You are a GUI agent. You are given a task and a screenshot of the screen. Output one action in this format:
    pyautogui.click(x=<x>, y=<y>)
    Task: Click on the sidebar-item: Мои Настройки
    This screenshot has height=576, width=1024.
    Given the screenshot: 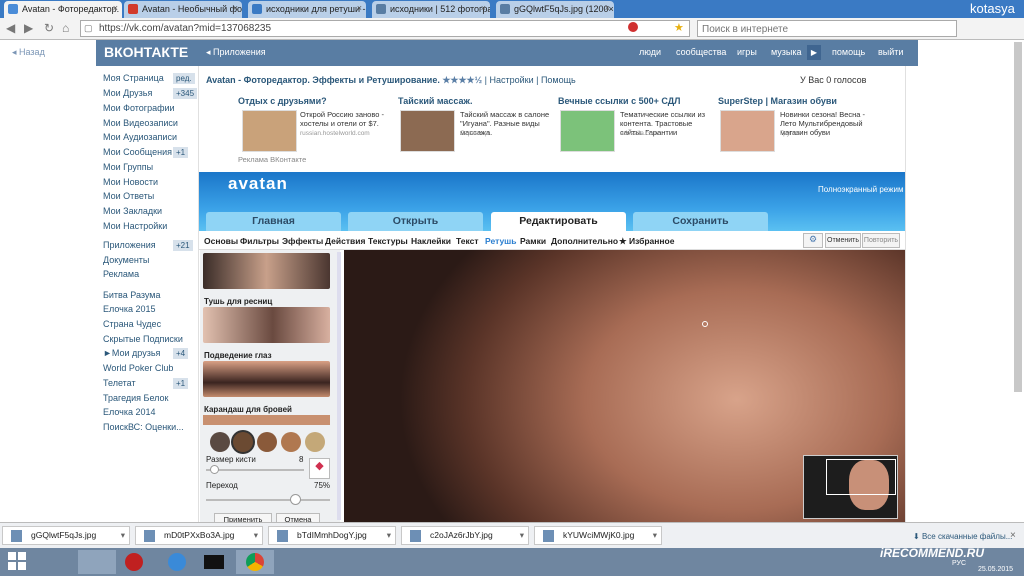 What is the action you would take?
    pyautogui.click(x=135, y=226)
    